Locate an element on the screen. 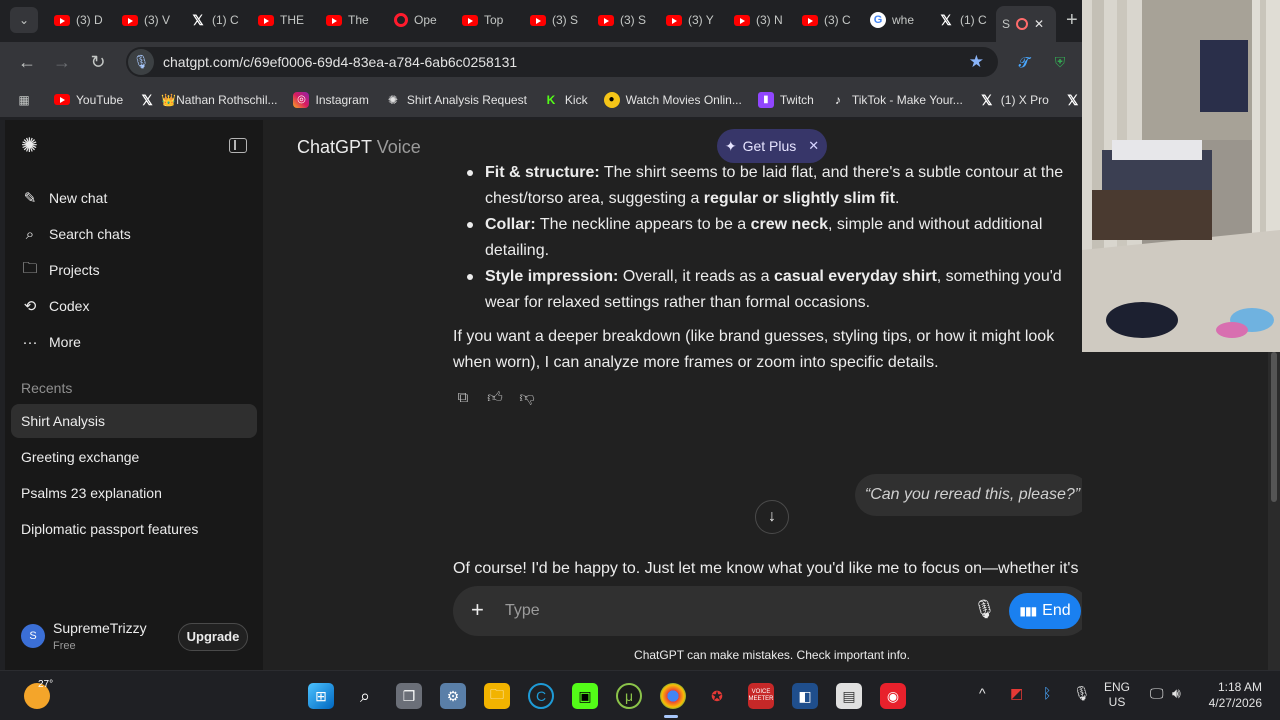 The height and width of the screenshot is (720, 1280). bluetooth-icon: ᛒ is located at coordinates (1047, 693).